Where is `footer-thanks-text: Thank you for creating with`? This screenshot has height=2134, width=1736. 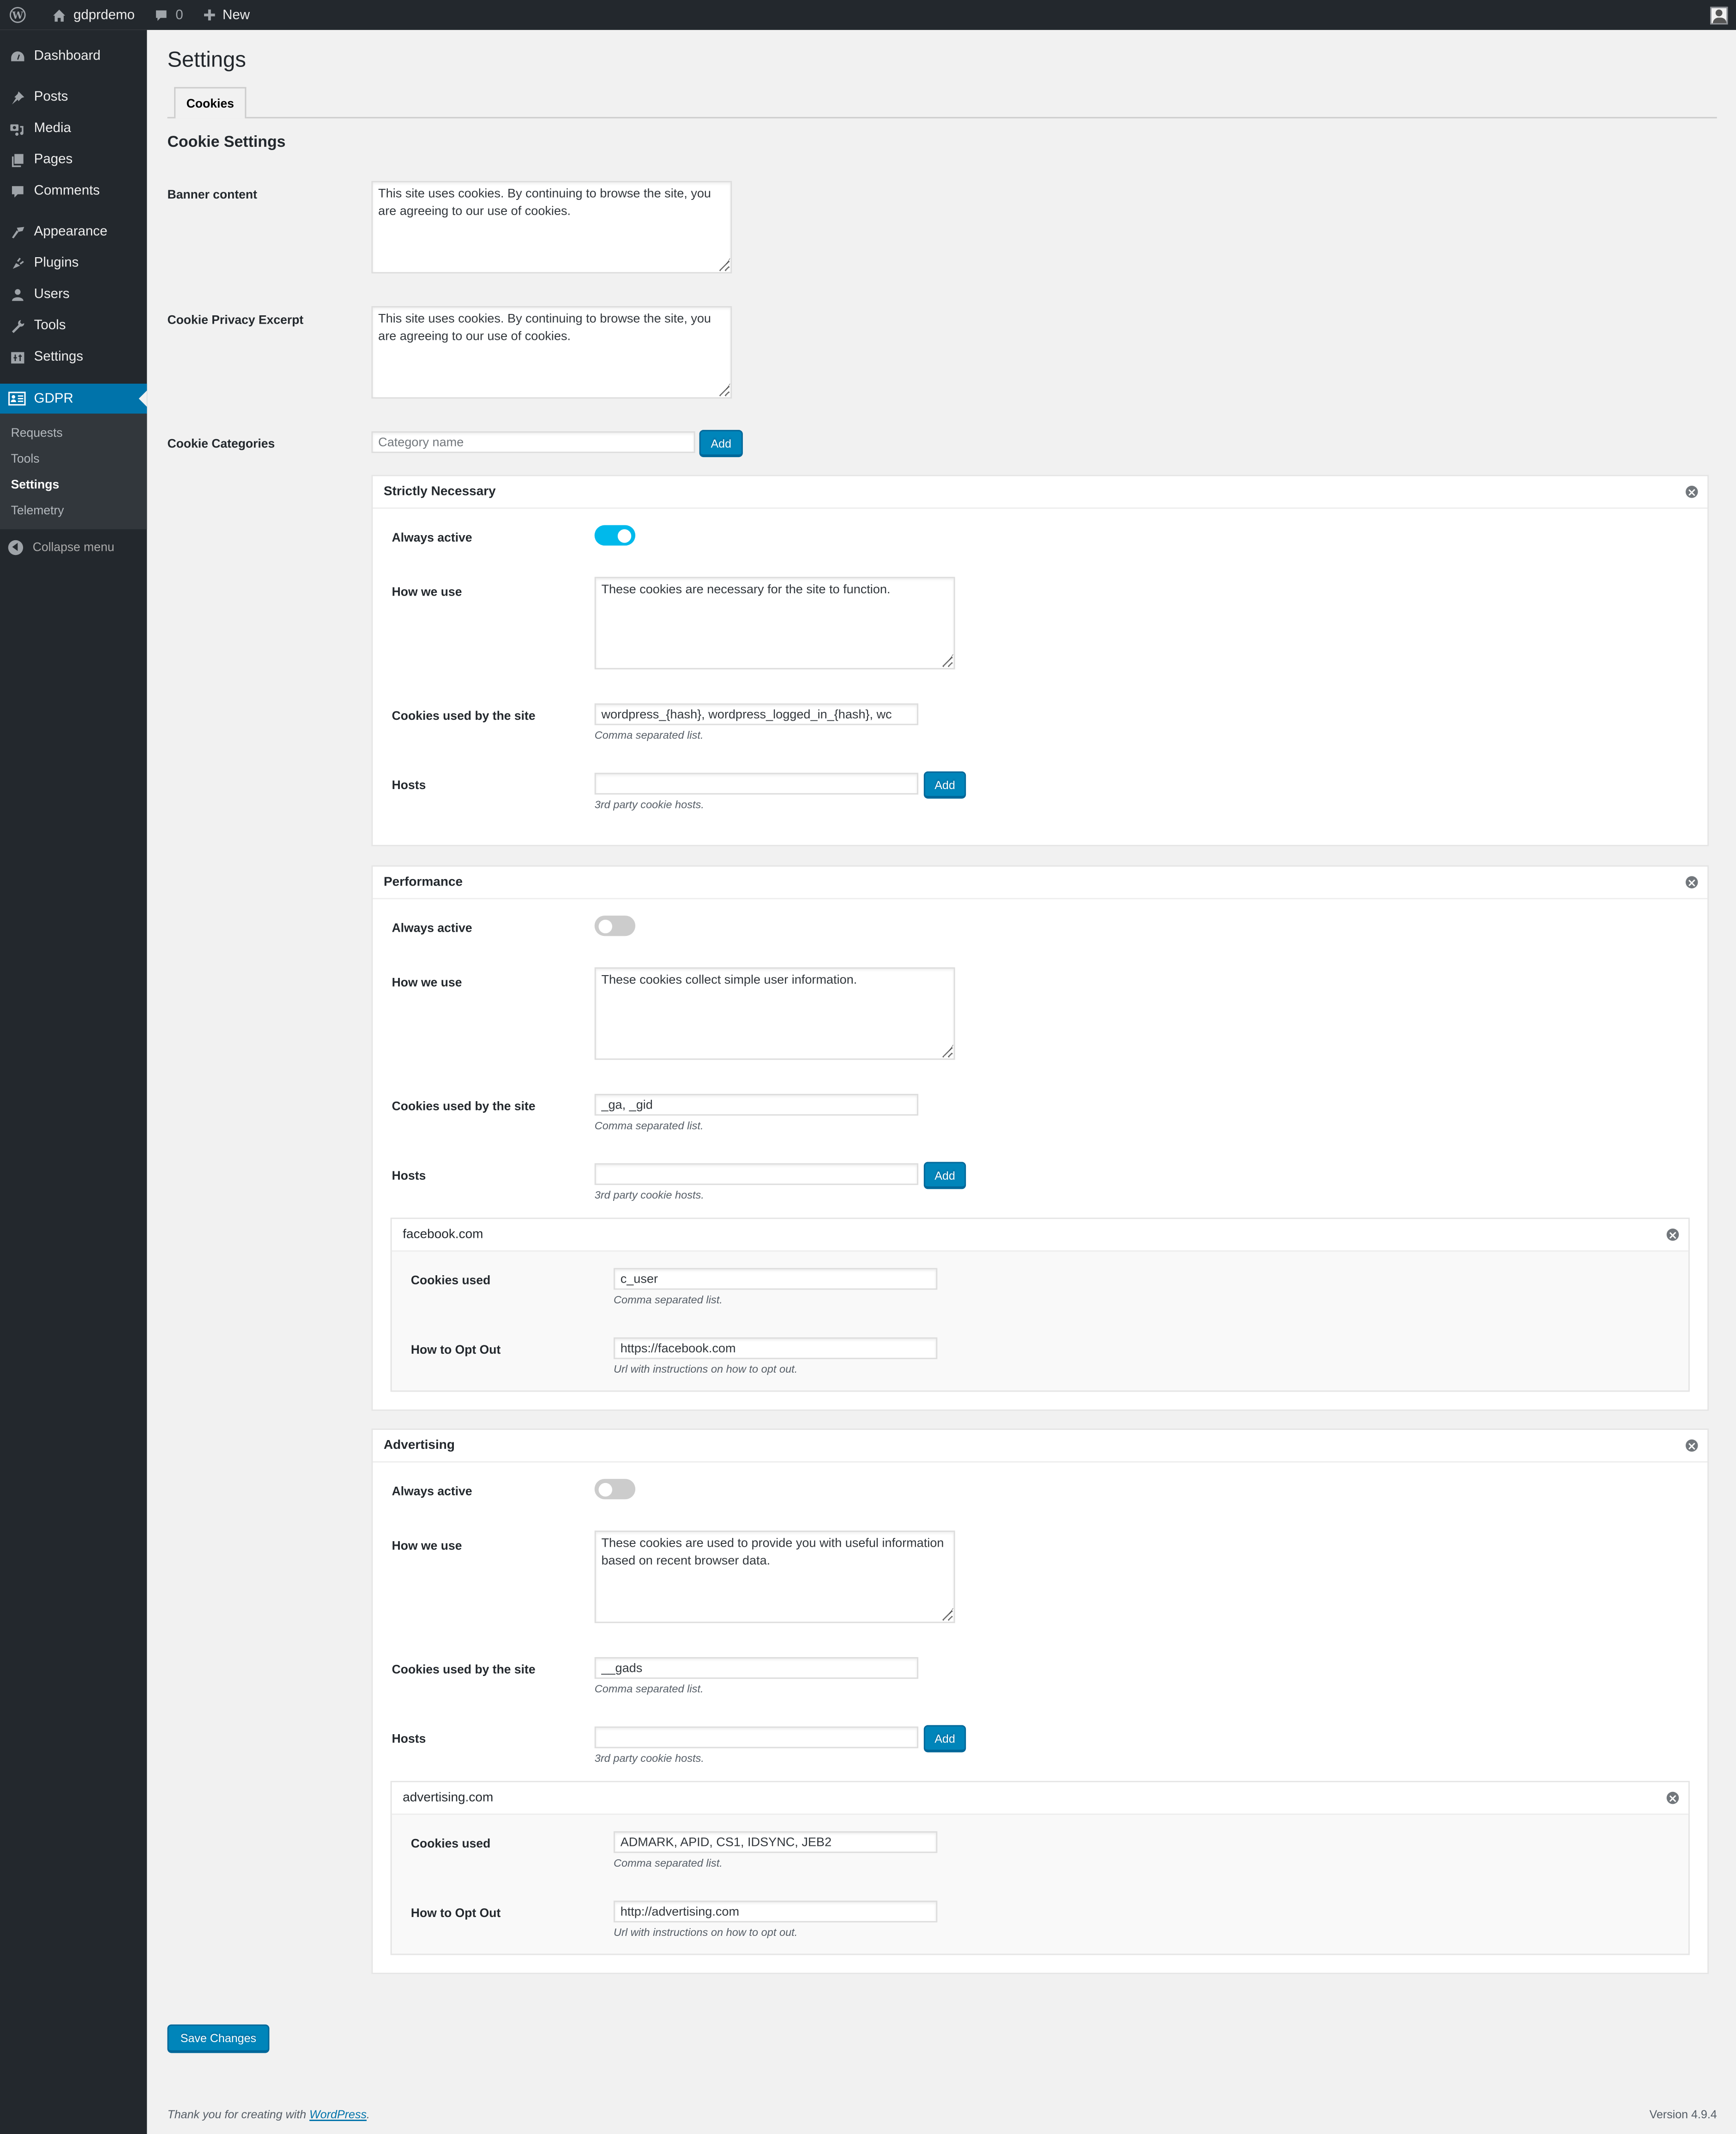 footer-thanks-text: Thank you for creating with is located at coordinates (239, 2114).